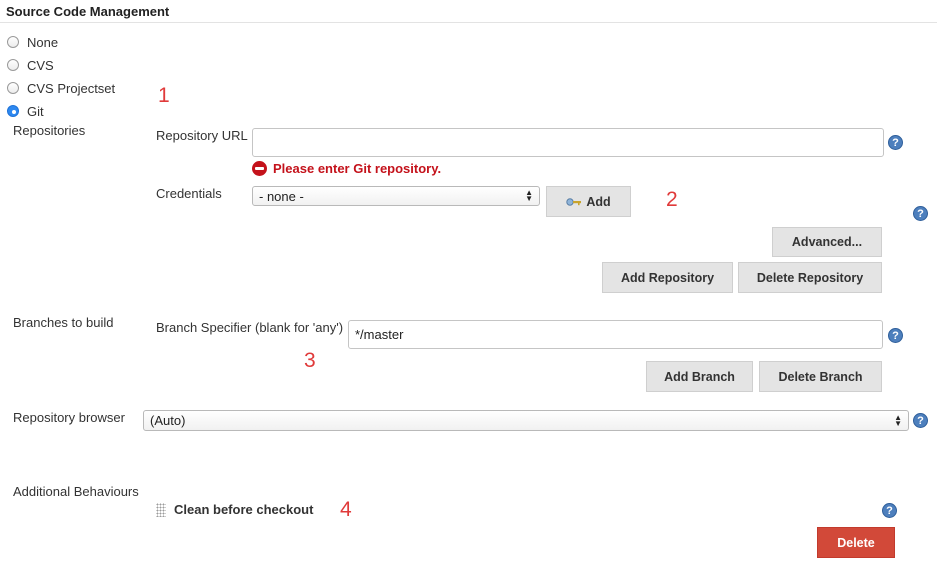  I want to click on delete-repository-button: Delete Repository, so click(810, 277).